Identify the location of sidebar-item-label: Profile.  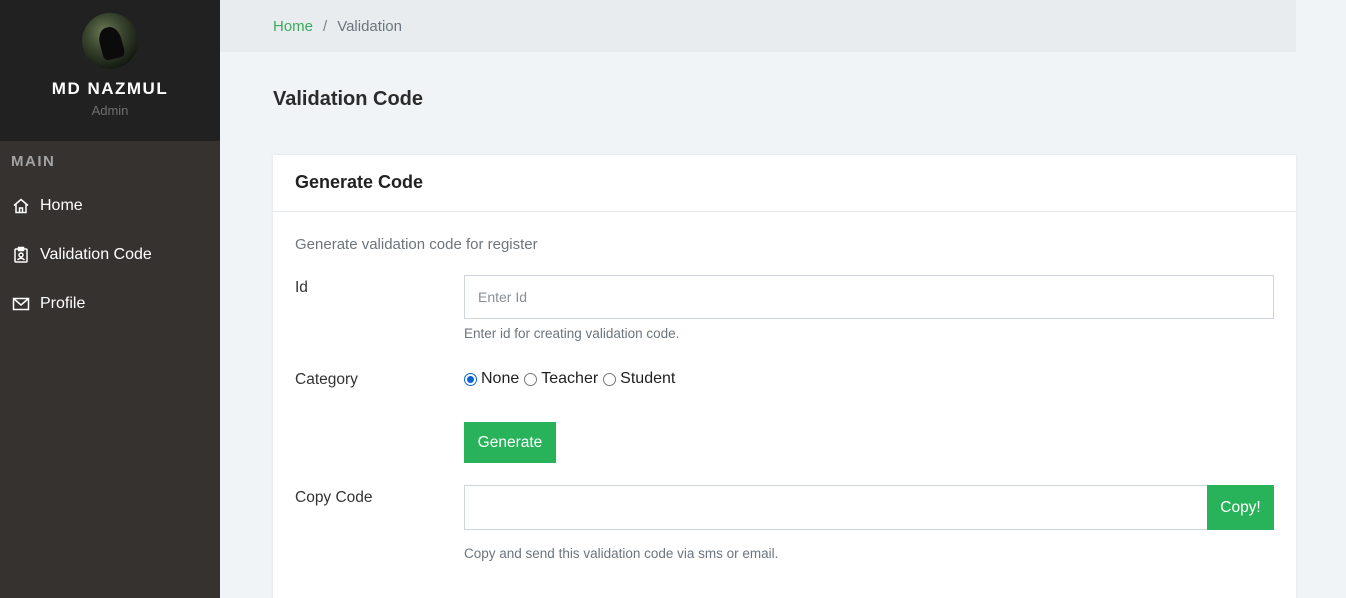
(63, 303).